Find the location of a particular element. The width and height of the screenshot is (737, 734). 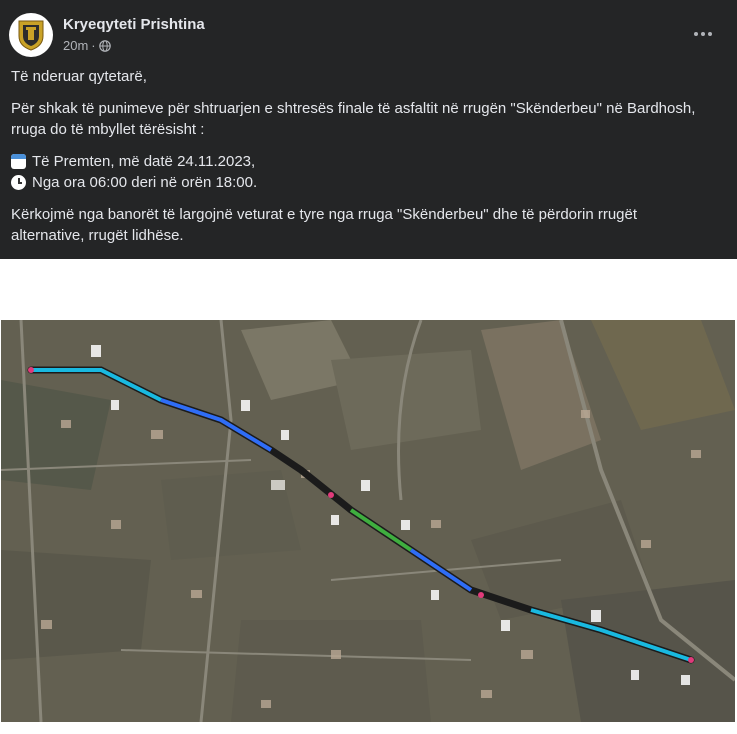

page-avatar is located at coordinates (31, 35).